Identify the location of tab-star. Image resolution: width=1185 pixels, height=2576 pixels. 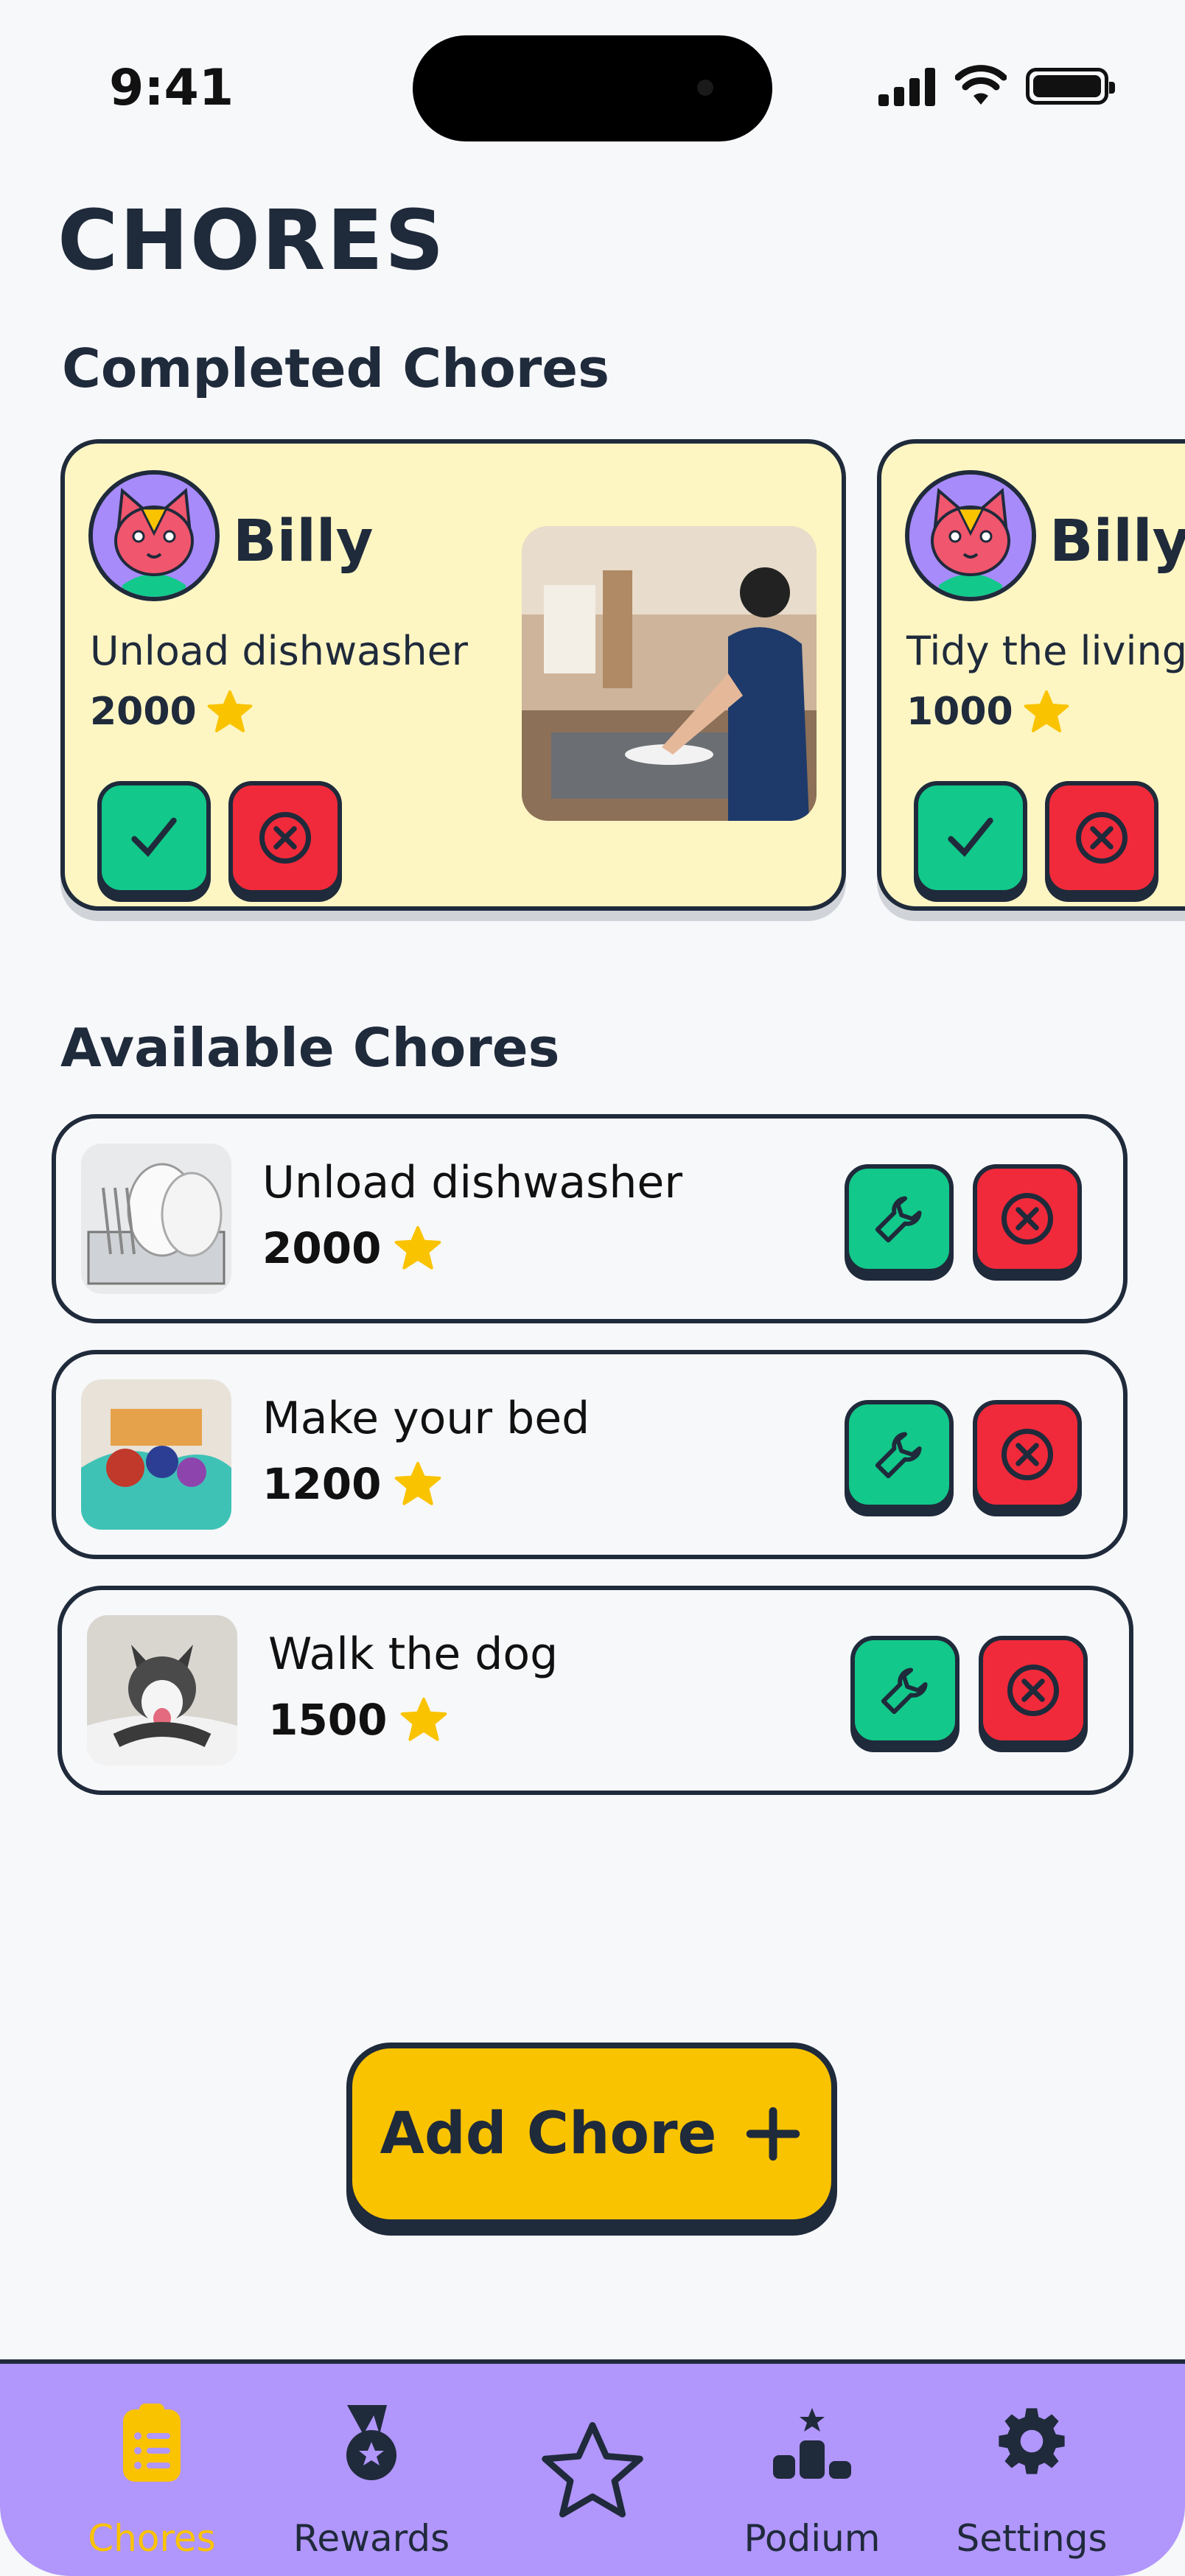
(592, 2470).